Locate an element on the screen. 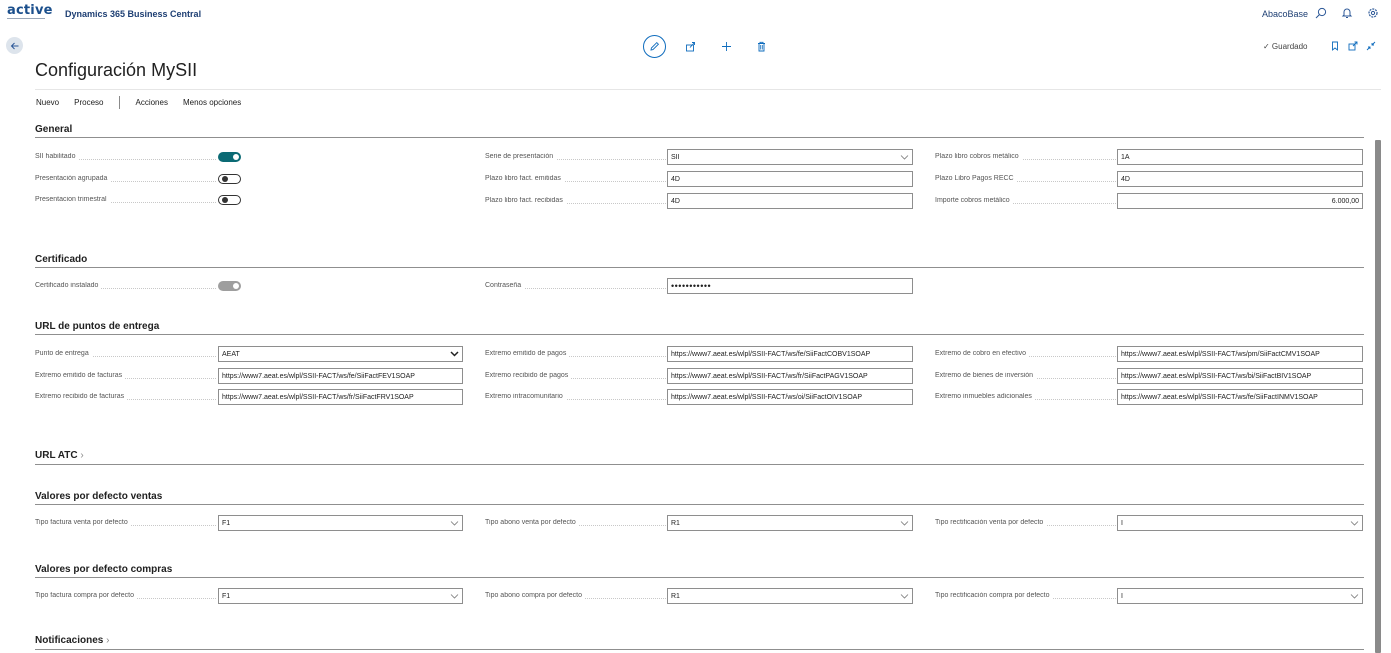 This screenshot has width=1391, height=653. field-label: Plazo libro fact. emitidas is located at coordinates (577, 178).